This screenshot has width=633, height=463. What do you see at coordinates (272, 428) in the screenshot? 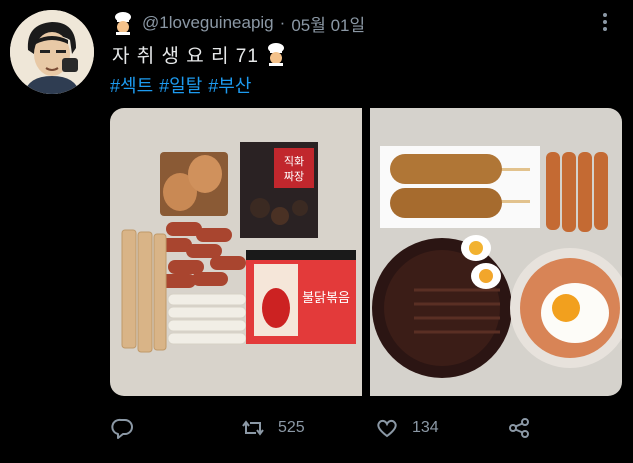
I see `retweet-button: 525` at bounding box center [272, 428].